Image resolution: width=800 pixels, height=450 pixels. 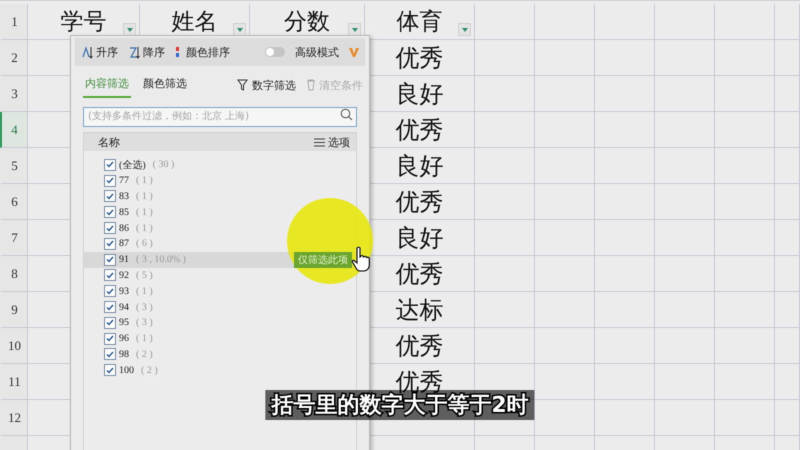 I want to click on filter-list-item: 92 ( 5 ), so click(x=120, y=276).